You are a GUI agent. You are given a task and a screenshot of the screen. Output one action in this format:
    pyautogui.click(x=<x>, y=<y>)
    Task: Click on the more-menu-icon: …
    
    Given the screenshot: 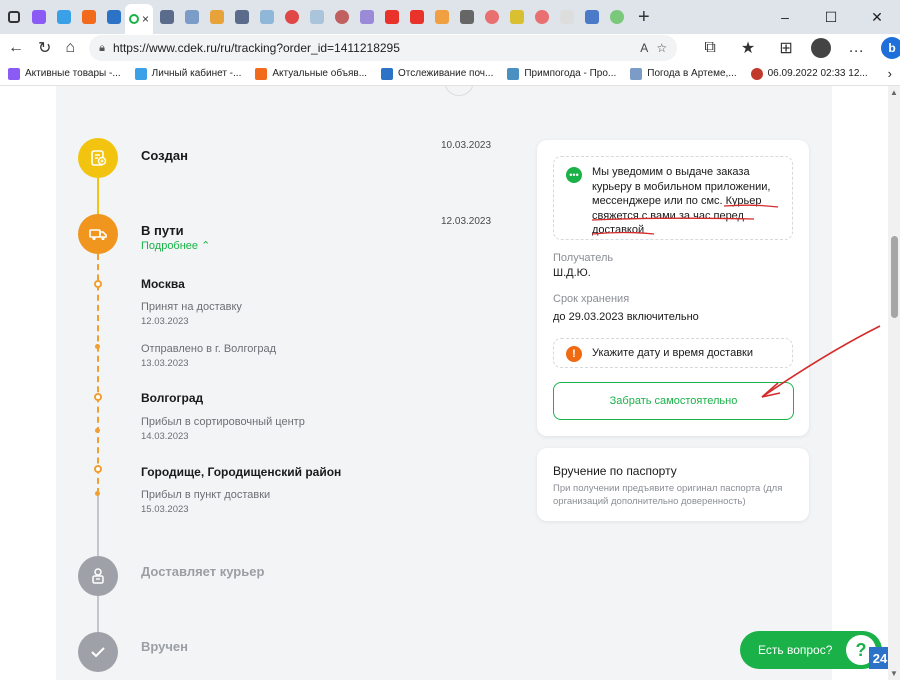 What is the action you would take?
    pyautogui.click(x=856, y=48)
    